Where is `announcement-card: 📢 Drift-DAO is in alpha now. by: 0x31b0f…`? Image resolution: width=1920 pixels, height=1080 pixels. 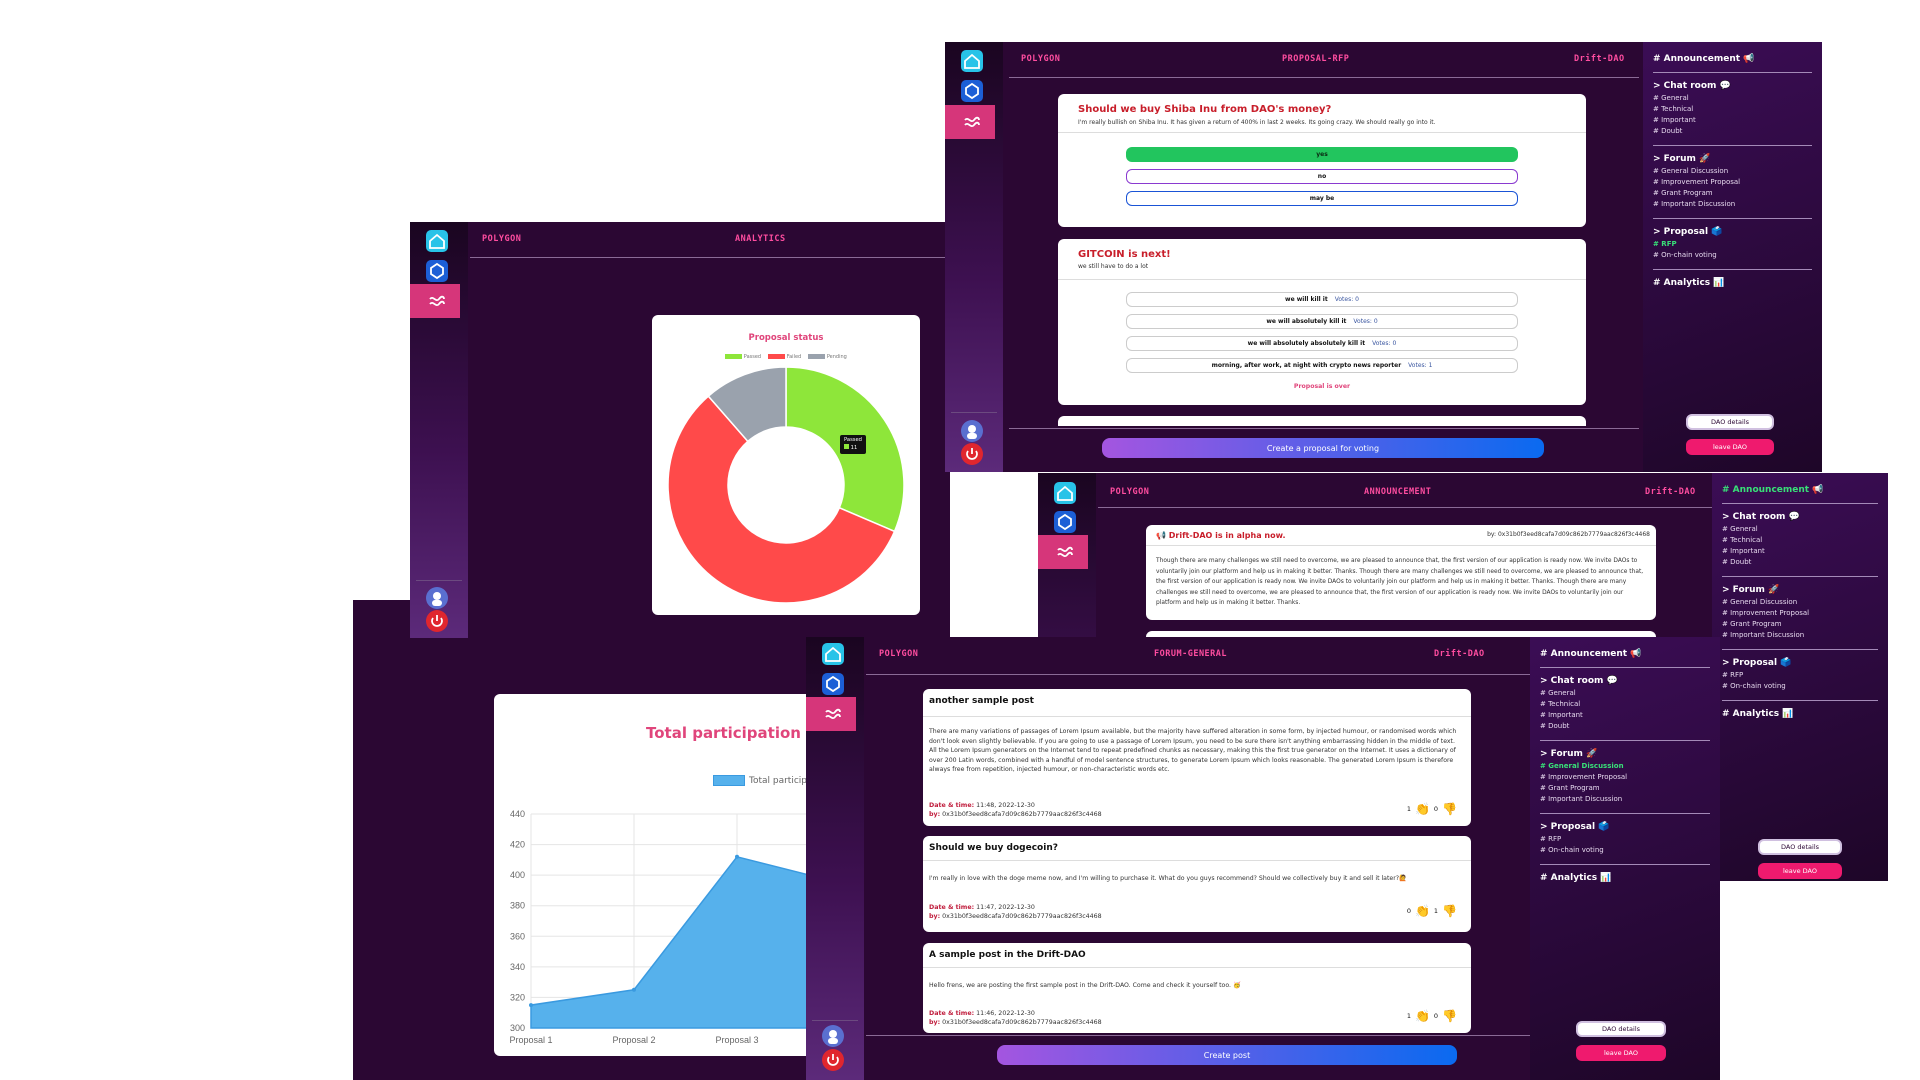 announcement-card: 📢 Drift-DAO is in alpha now. by: 0x31b0f… is located at coordinates (1401, 572).